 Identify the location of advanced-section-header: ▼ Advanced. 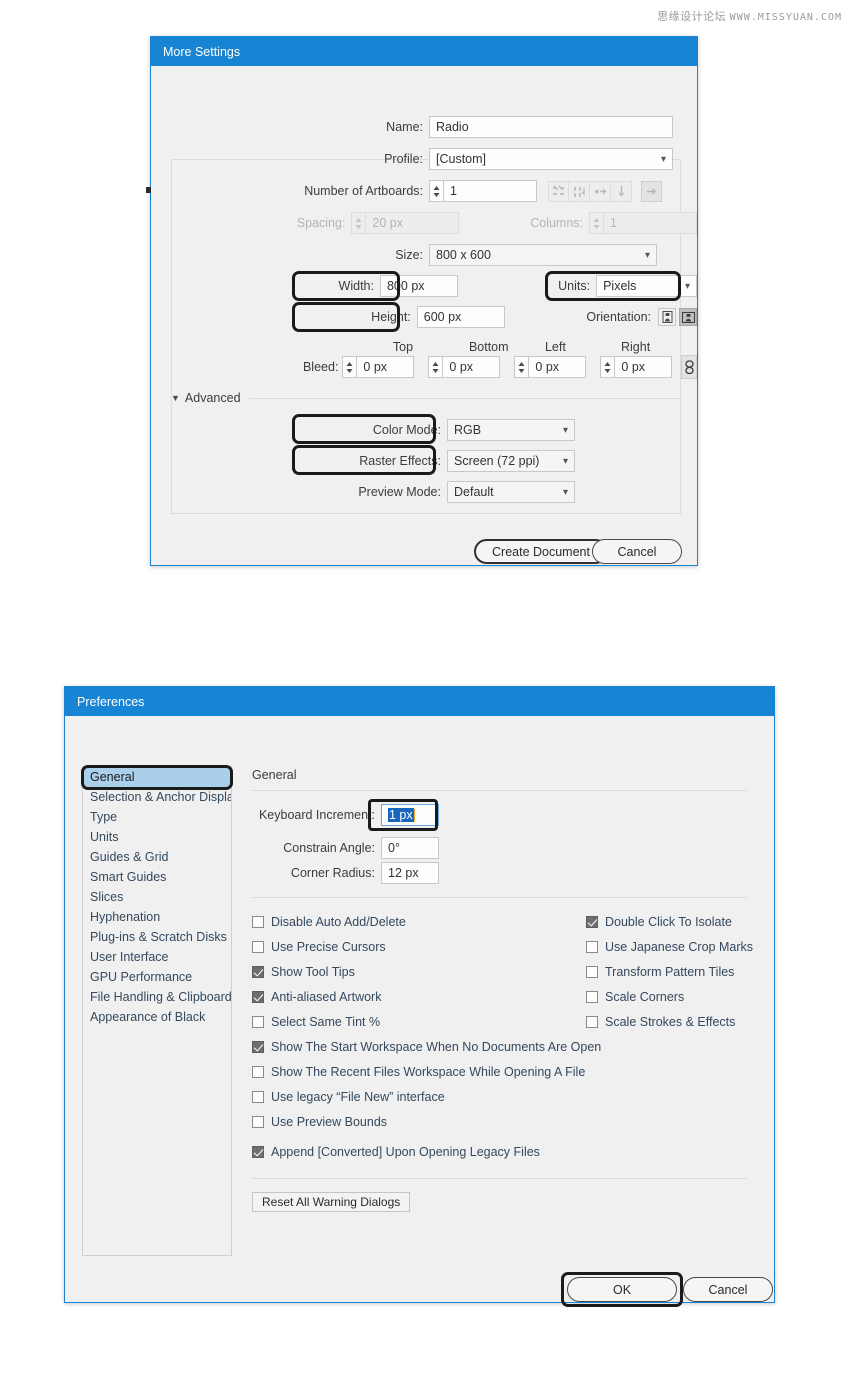
(426, 398).